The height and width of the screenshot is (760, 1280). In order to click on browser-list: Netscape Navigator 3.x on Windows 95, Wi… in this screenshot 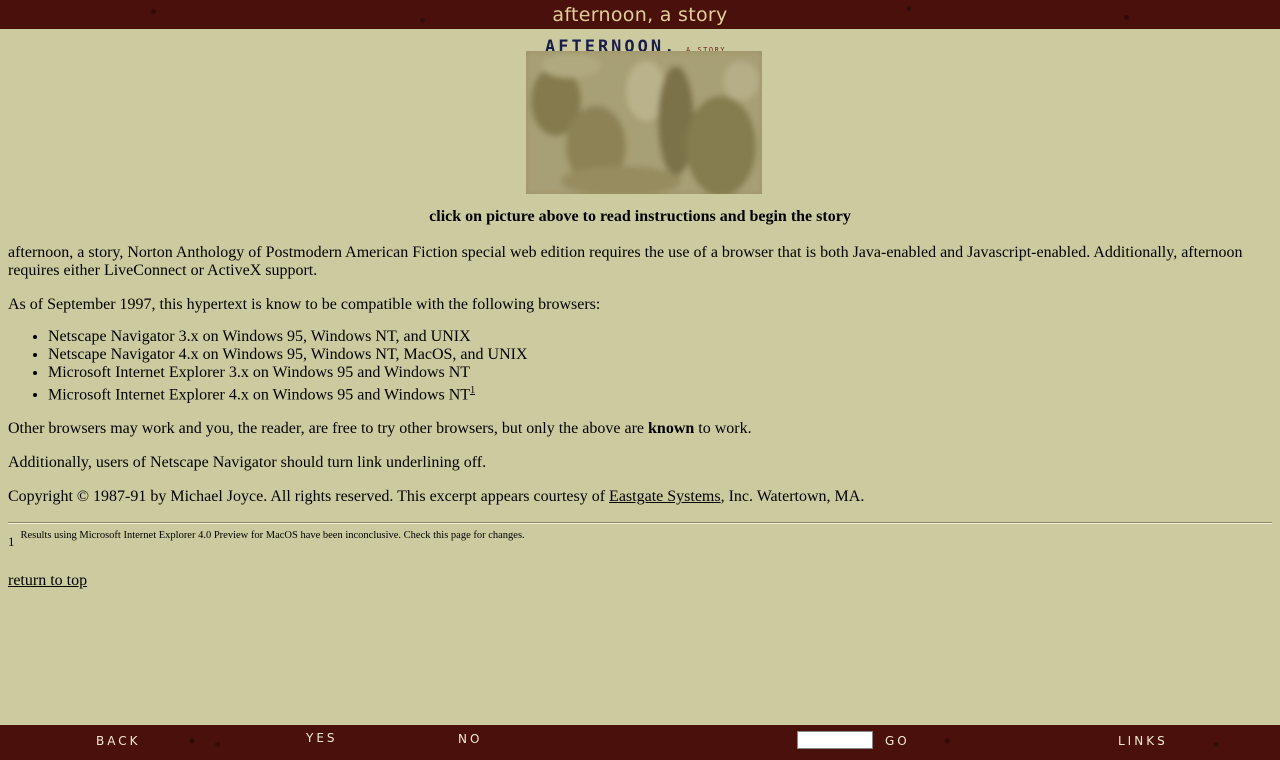, I will do `click(640, 366)`.